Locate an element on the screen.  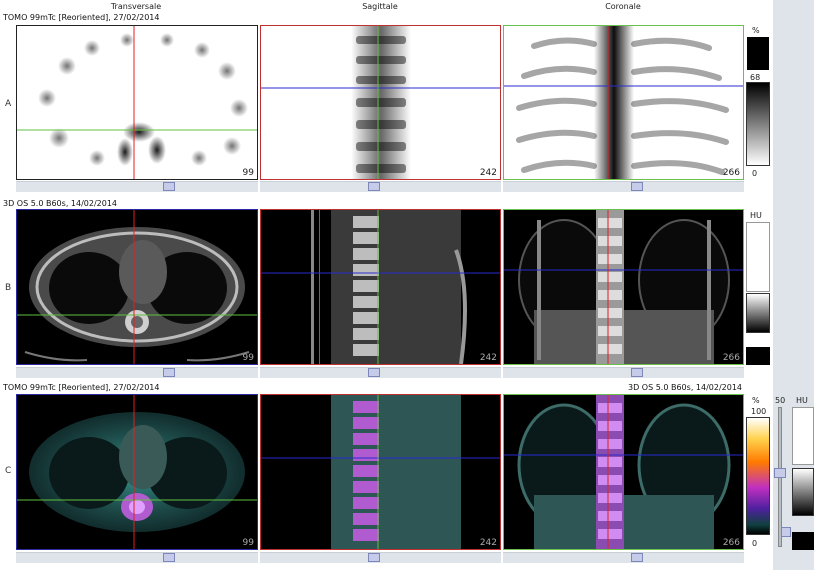
fusion-transverse-image is located at coordinates (137, 472).